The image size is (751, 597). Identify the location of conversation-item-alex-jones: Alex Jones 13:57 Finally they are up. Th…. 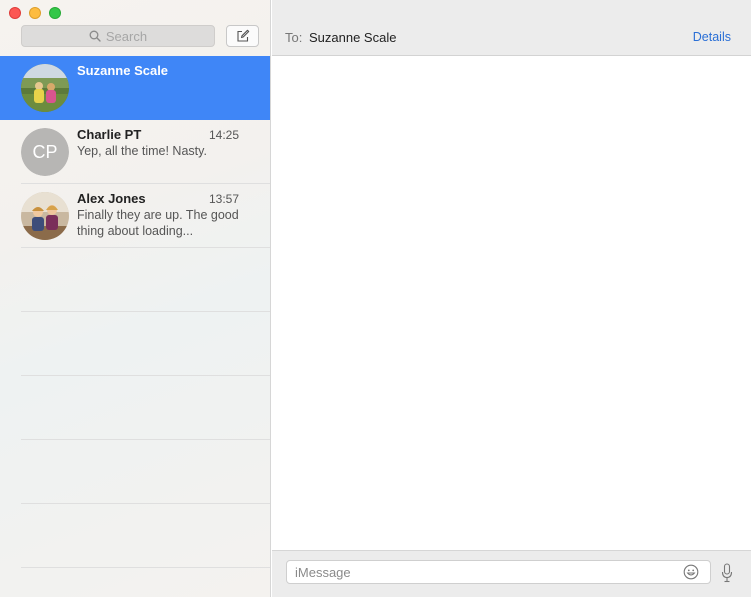
(135, 216).